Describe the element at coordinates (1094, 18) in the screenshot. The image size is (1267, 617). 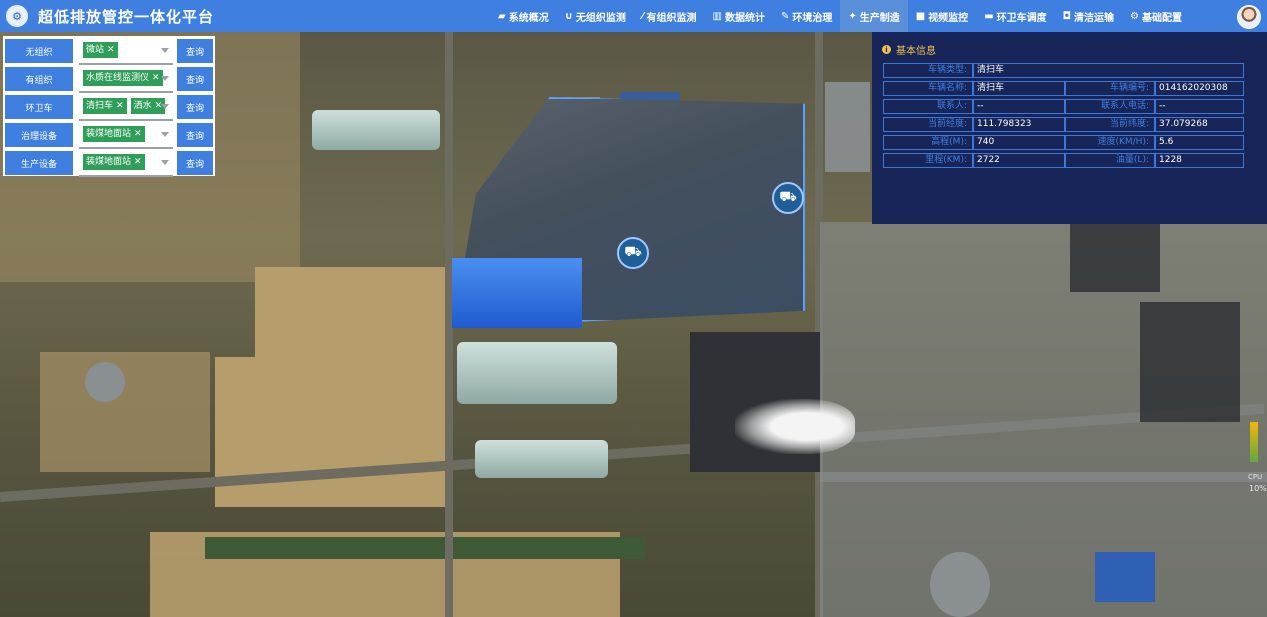
I see `nav-item-label: 清洁运输` at that location.